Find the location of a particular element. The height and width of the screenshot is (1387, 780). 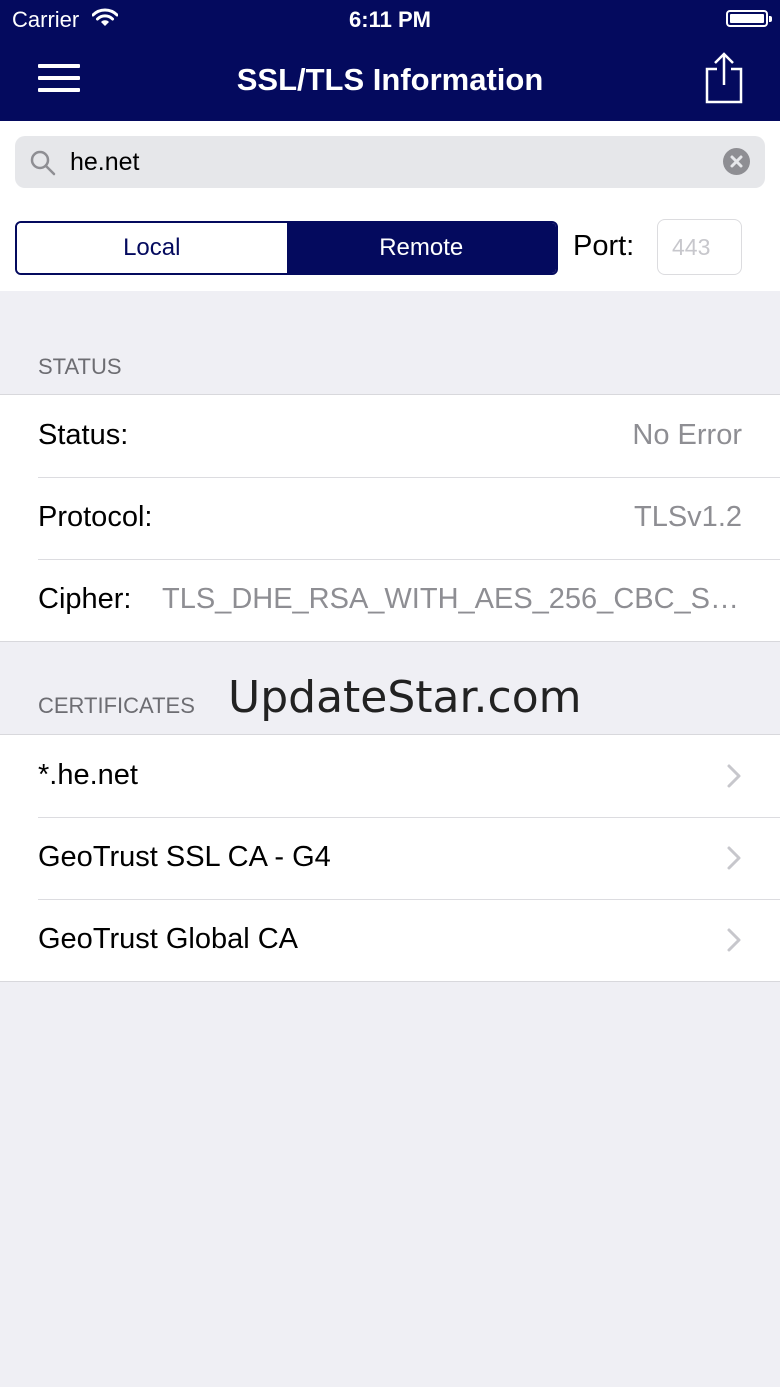

certificate-name: GeoTrust Global CA is located at coordinates (168, 939).